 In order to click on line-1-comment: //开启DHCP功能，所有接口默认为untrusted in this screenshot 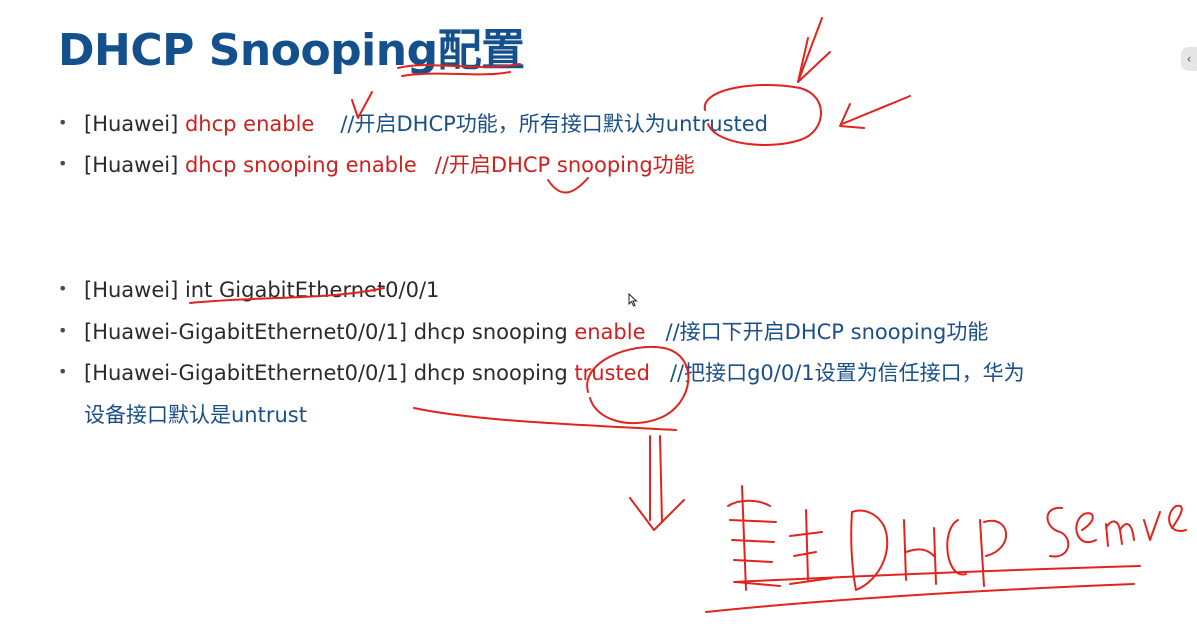, I will do `click(554, 124)`.